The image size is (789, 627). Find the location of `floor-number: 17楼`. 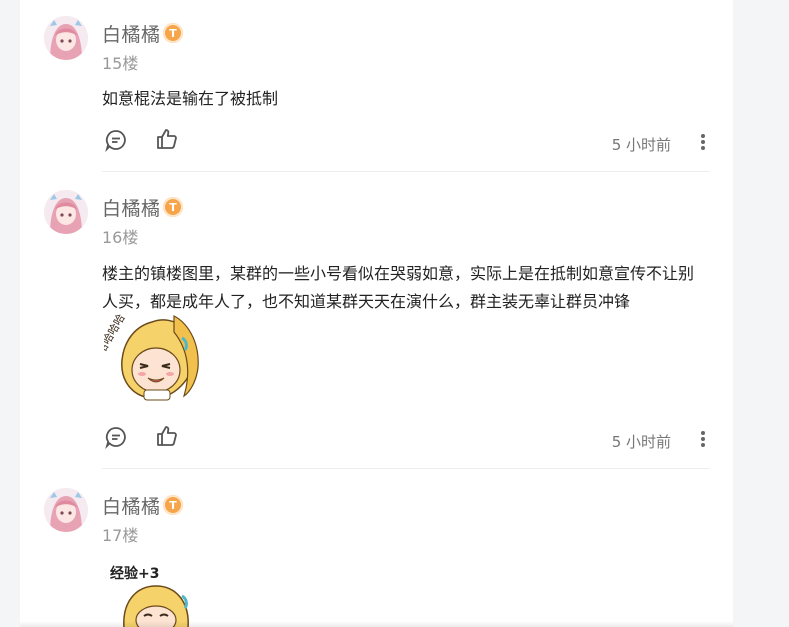

floor-number: 17楼 is located at coordinates (120, 535).